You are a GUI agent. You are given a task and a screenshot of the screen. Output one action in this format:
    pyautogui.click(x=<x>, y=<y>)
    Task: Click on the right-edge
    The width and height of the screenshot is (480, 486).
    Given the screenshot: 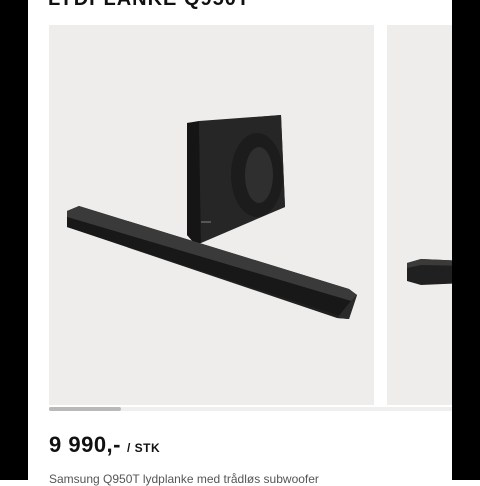 What is the action you would take?
    pyautogui.click(x=466, y=240)
    